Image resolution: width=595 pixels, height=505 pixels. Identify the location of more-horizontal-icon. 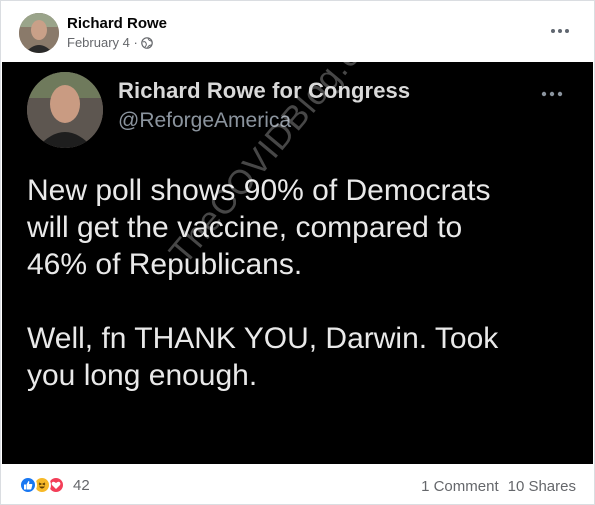
(560, 31).